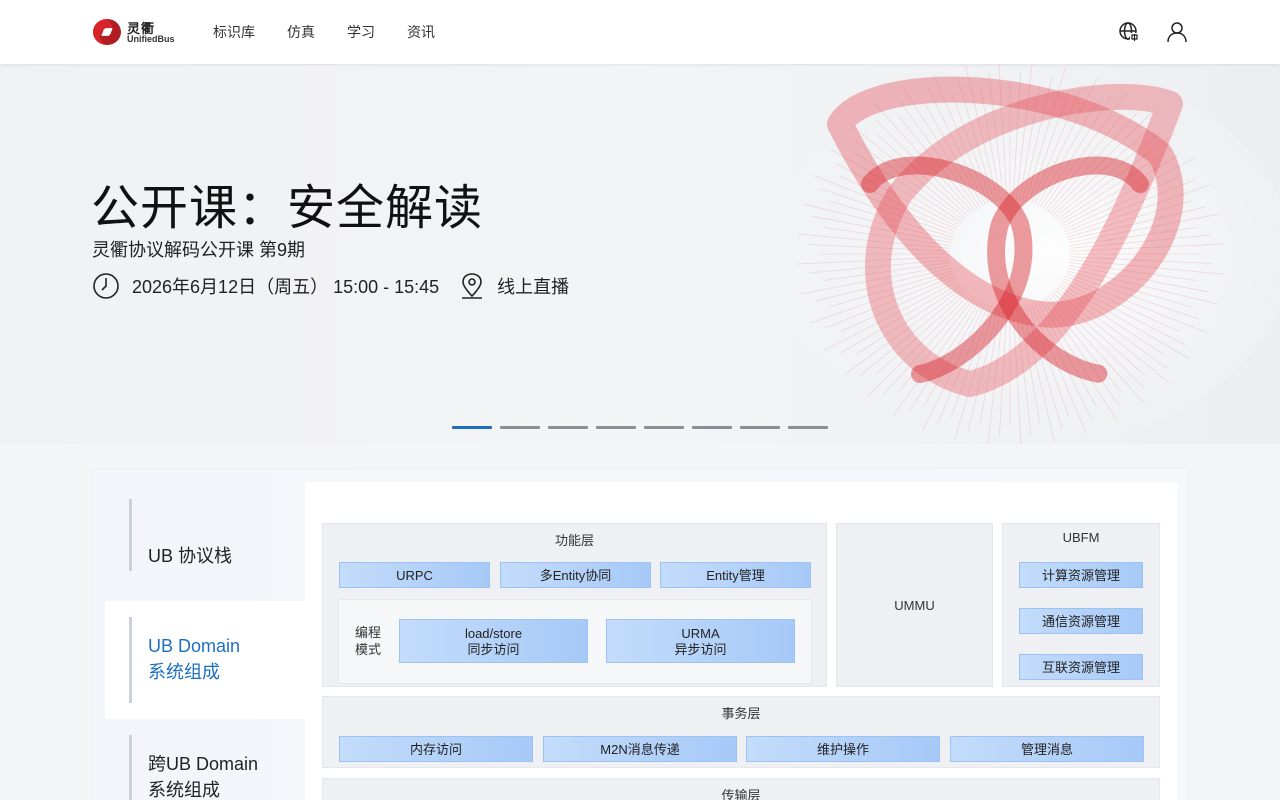 This screenshot has height=800, width=1280. Describe the element at coordinates (1047, 749) in the screenshot. I see `management-message-block: 管理消息` at that location.